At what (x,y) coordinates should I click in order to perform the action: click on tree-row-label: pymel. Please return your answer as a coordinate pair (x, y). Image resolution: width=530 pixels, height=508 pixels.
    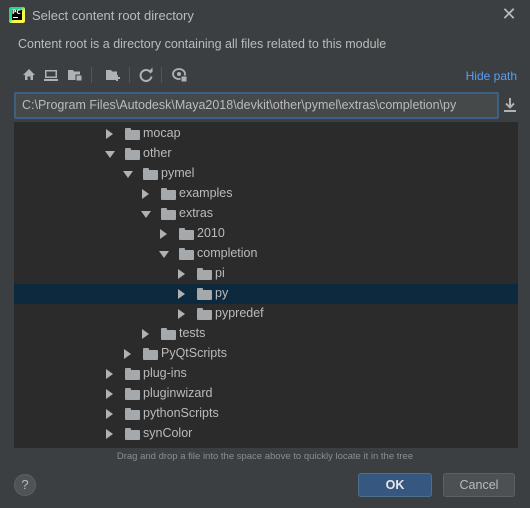
    Looking at the image, I should click on (178, 173).